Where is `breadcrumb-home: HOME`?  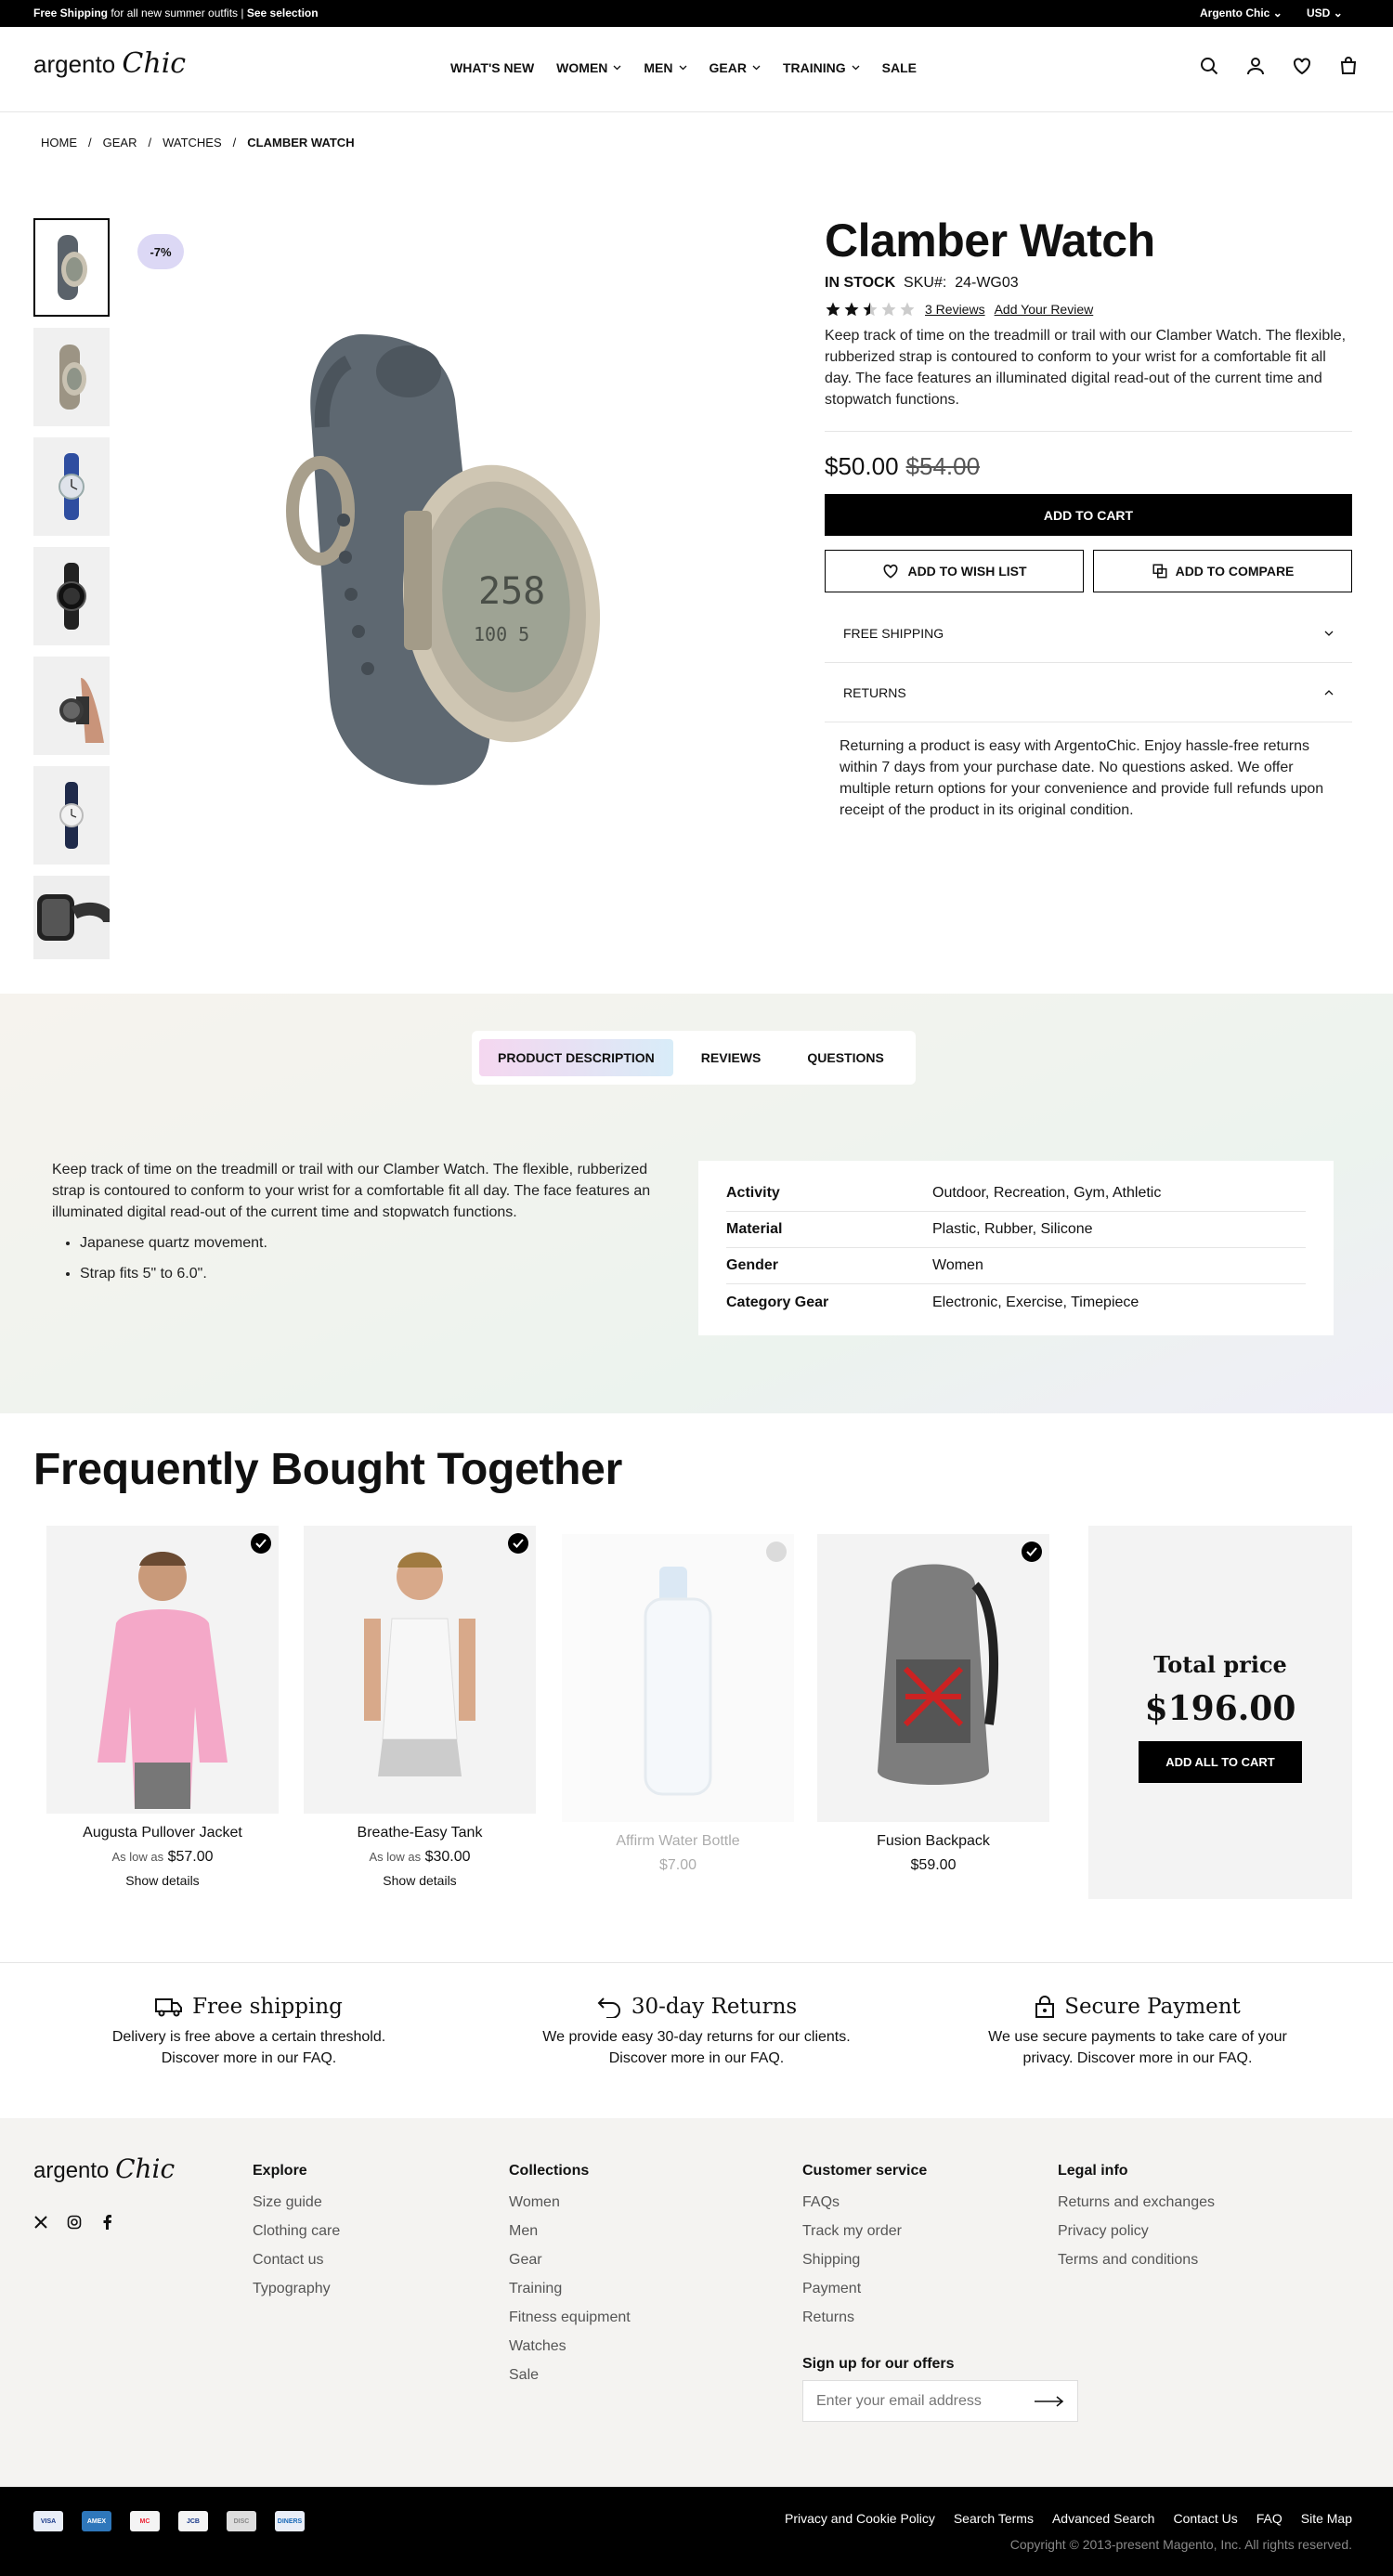 breadcrumb-home: HOME is located at coordinates (59, 143).